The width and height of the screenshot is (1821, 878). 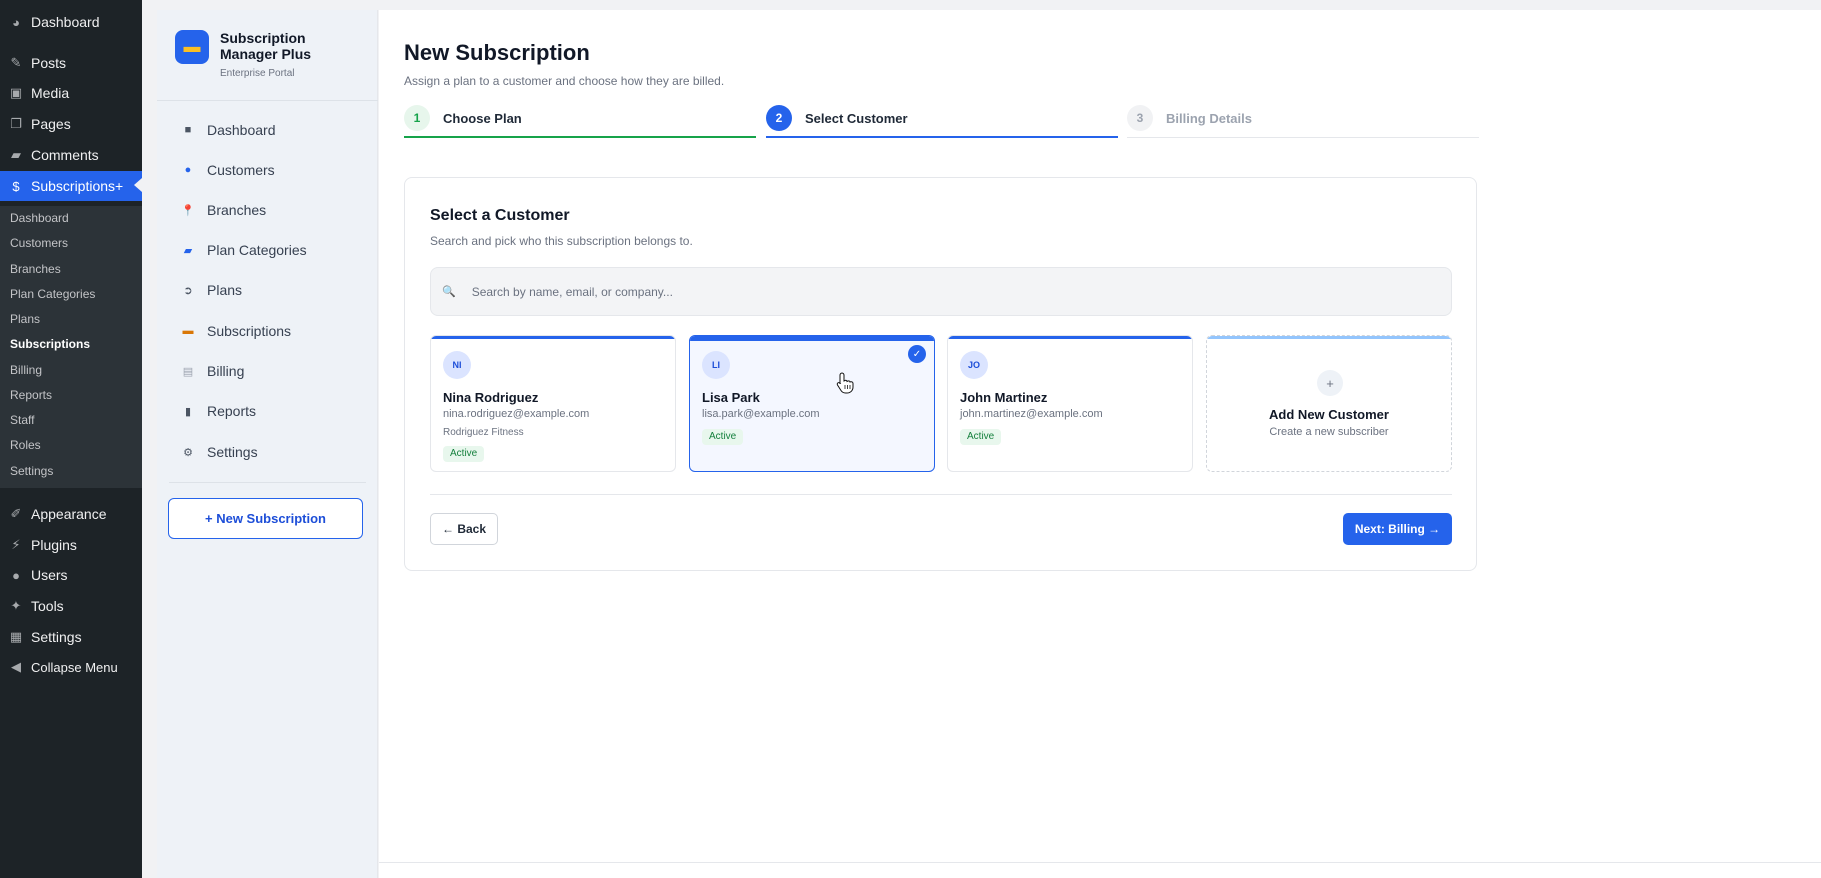 I want to click on wp-menu-pages: ❐ Pages, so click(x=71, y=124).